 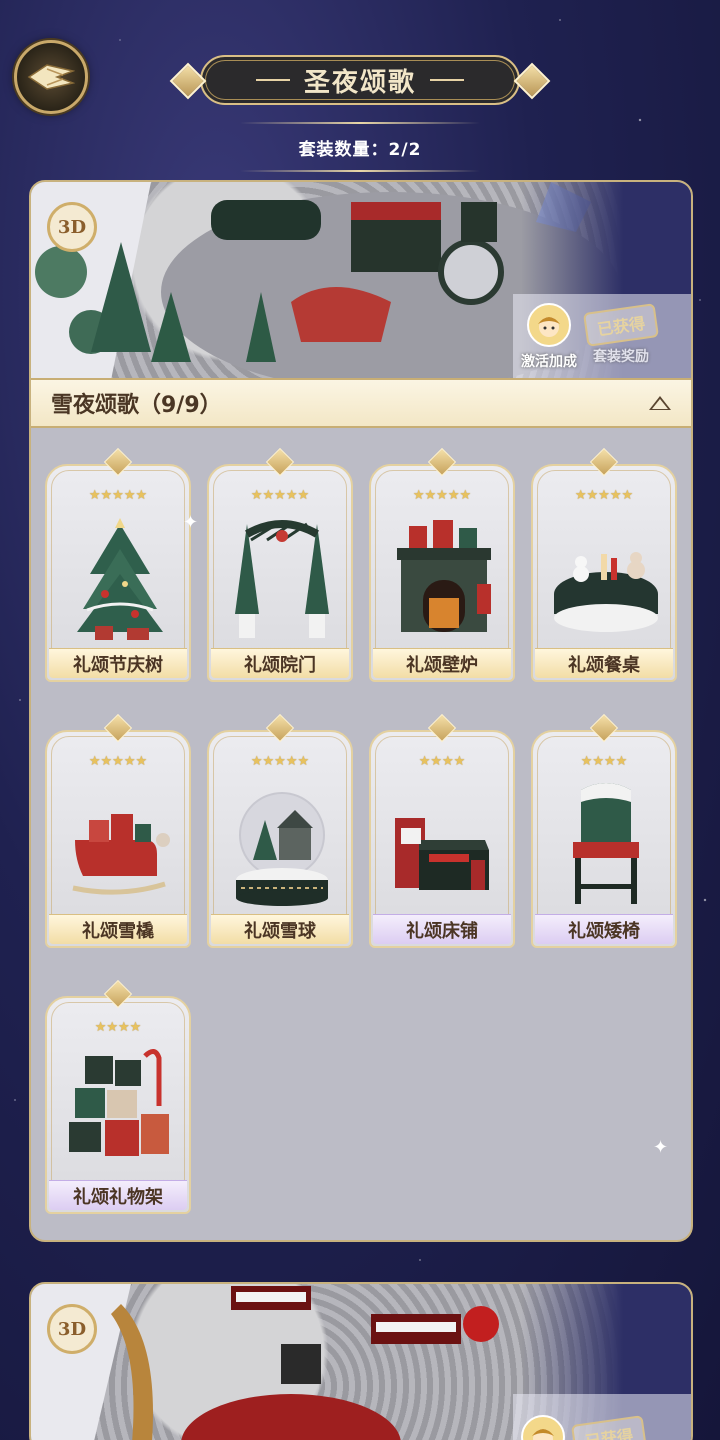 I want to click on activation-bonus: 激活加成, so click(x=549, y=337).